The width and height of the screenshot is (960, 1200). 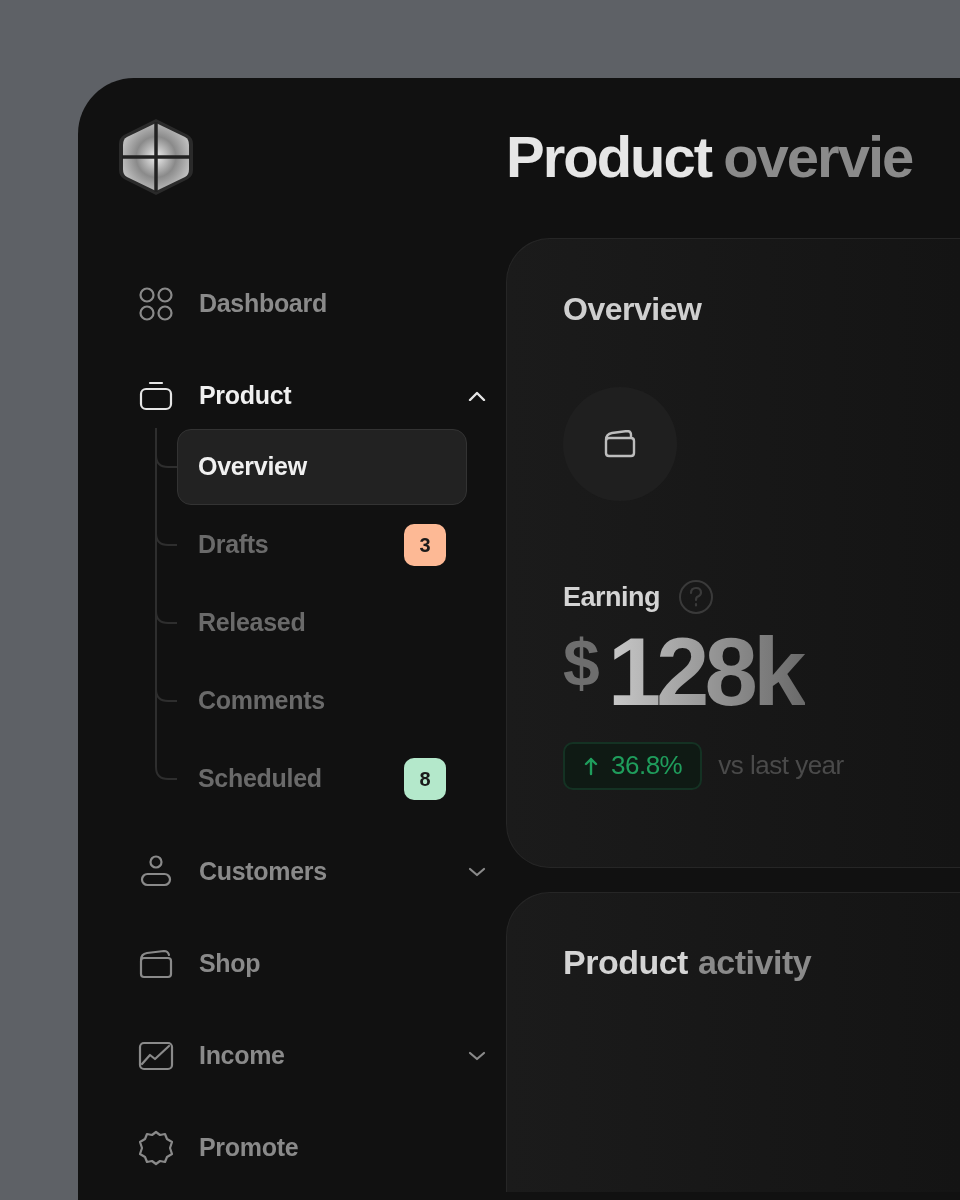 I want to click on sub-nav-item: Comments, so click(x=322, y=701).